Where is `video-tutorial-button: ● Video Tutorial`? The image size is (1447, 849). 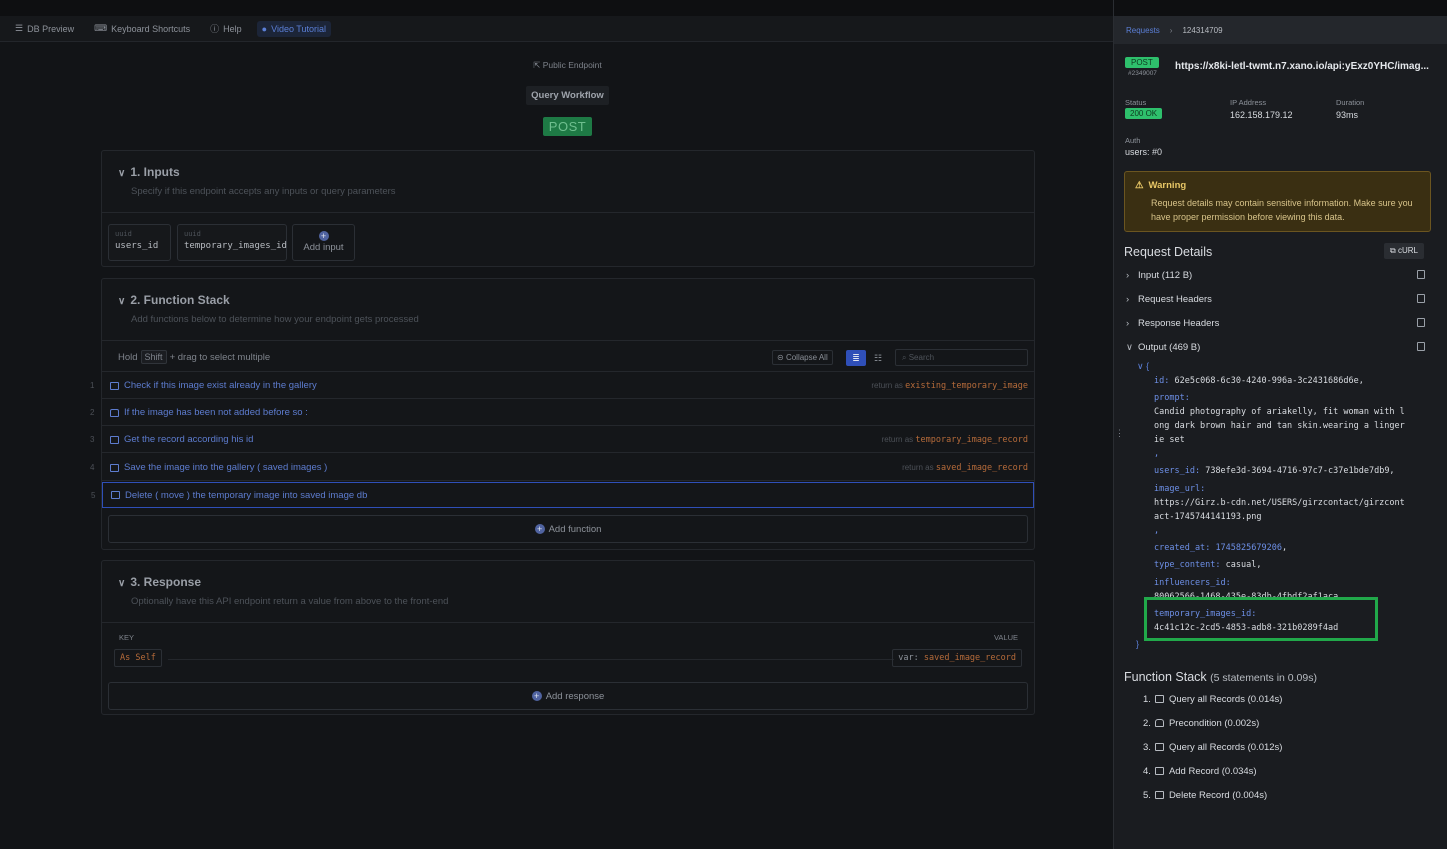 video-tutorial-button: ● Video Tutorial is located at coordinates (293, 28).